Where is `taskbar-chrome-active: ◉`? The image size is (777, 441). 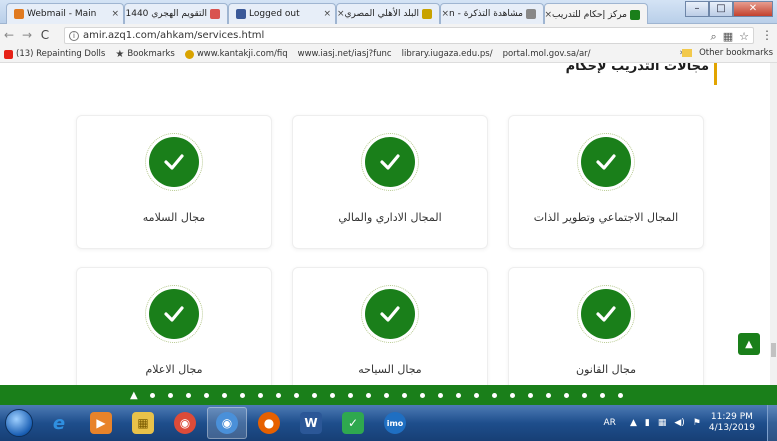
taskbar-chrome-active: ◉ is located at coordinates (227, 423).